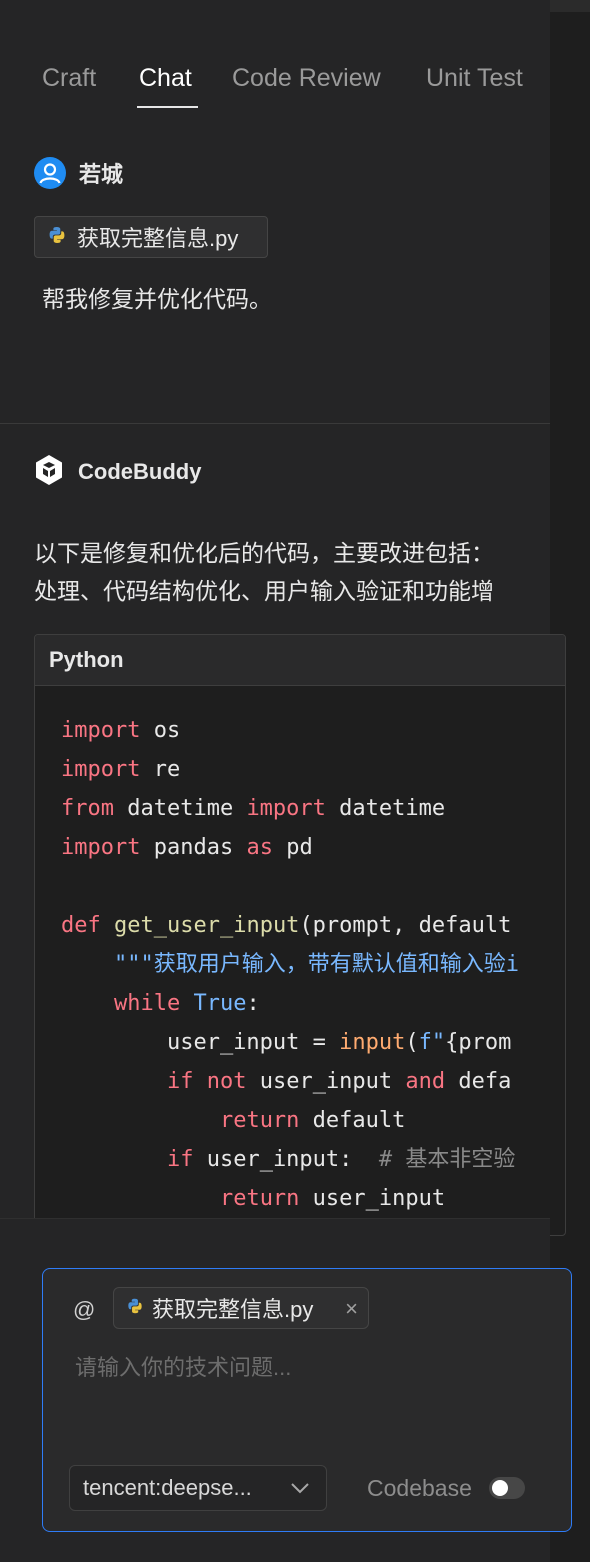  I want to click on context-file-chip: 获取完整信息.py ×, so click(241, 1308).